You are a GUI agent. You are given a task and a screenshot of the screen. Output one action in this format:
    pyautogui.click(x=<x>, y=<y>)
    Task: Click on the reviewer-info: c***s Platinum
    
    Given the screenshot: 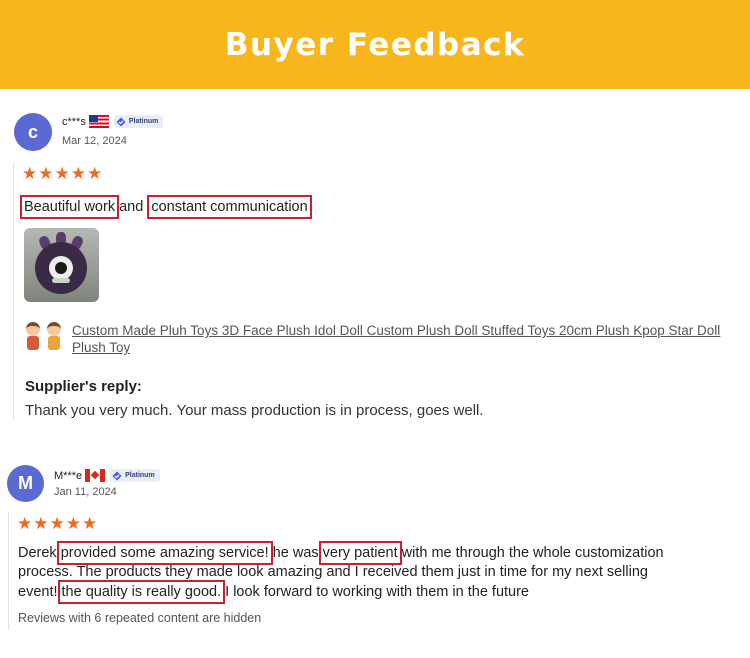 What is the action you would take?
    pyautogui.click(x=113, y=121)
    